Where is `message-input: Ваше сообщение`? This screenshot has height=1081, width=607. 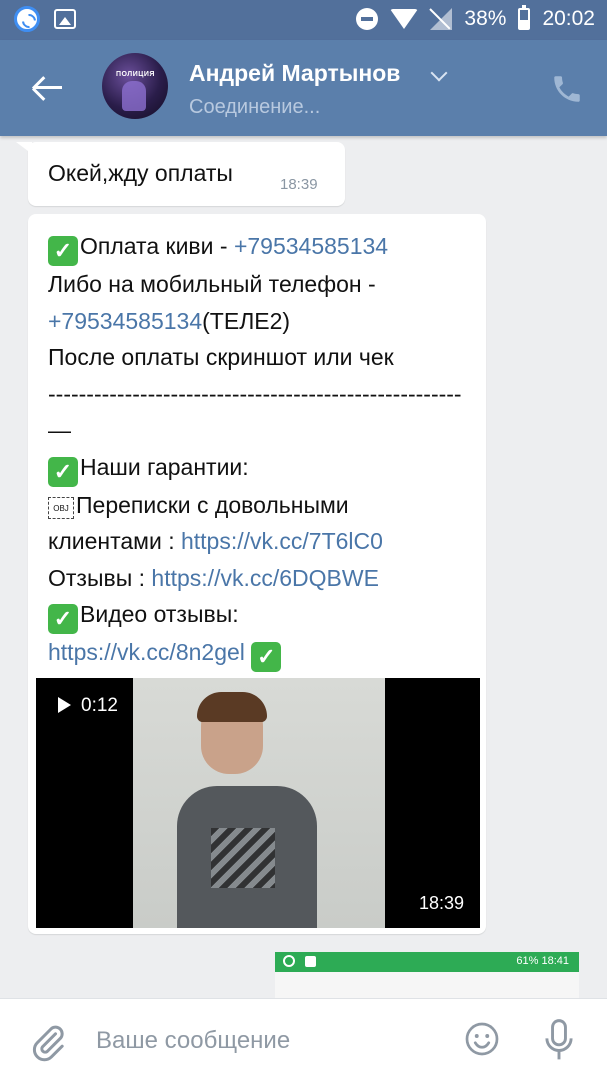 message-input: Ваше сообщение is located at coordinates (193, 1041).